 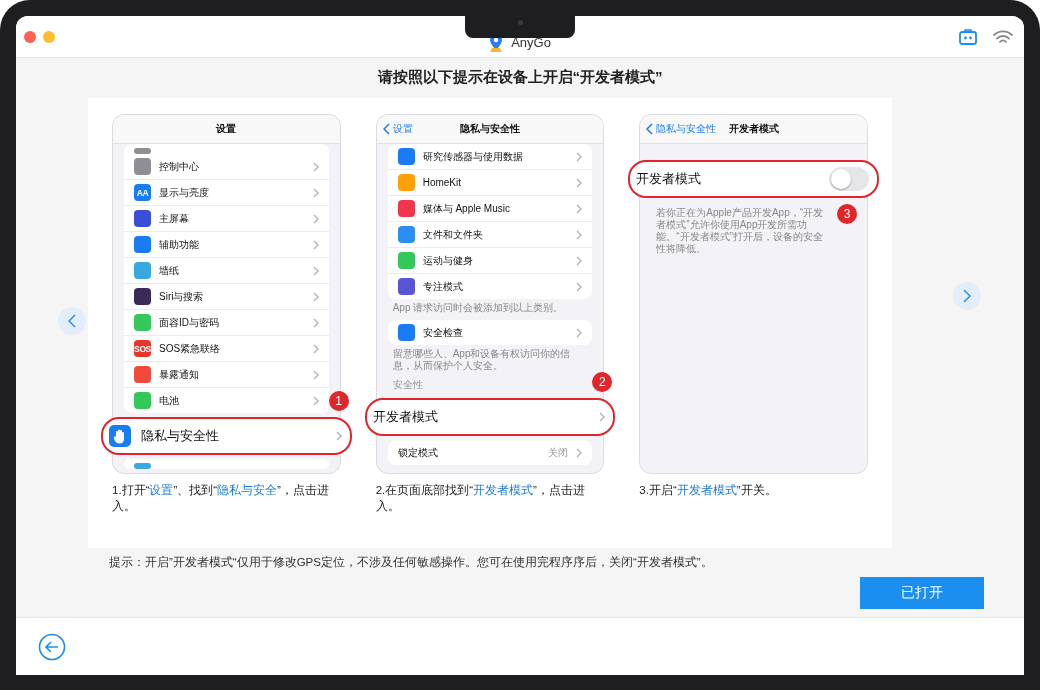 I want to click on row-label: 控制中心, so click(x=179, y=166).